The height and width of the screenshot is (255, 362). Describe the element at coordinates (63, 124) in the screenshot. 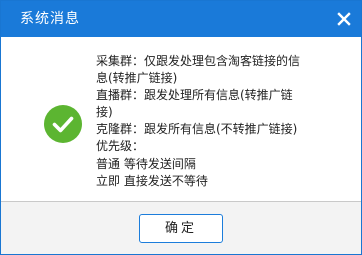

I see `check-circle-icon` at that location.